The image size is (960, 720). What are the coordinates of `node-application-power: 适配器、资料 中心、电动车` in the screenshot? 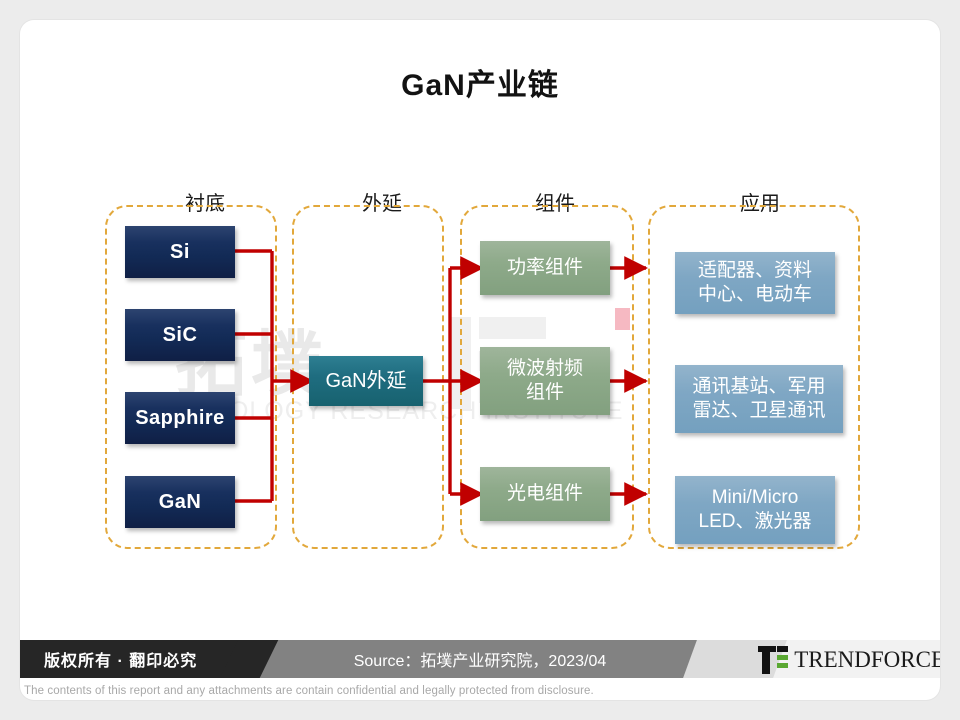 It's located at (755, 283).